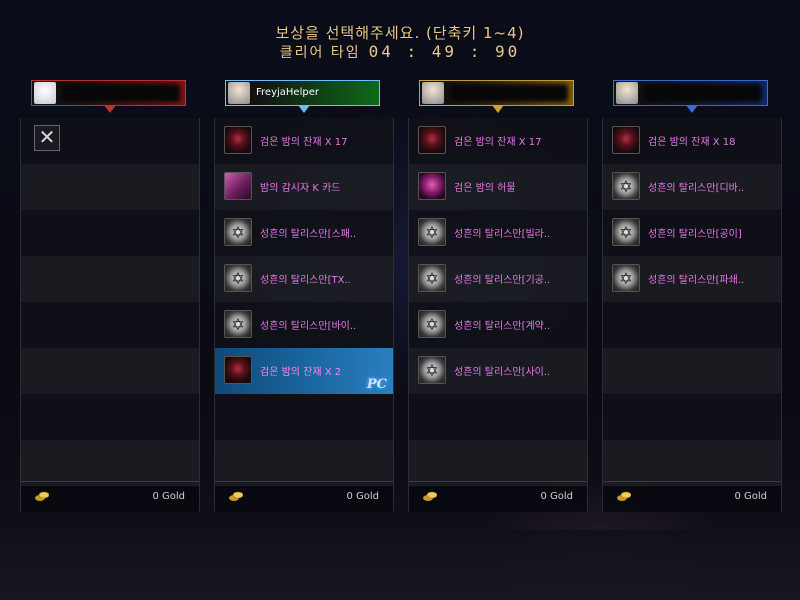 This screenshot has height=600, width=800. Describe the element at coordinates (320, 53) in the screenshot. I see `clear-time-label: 클리어 타임` at that location.